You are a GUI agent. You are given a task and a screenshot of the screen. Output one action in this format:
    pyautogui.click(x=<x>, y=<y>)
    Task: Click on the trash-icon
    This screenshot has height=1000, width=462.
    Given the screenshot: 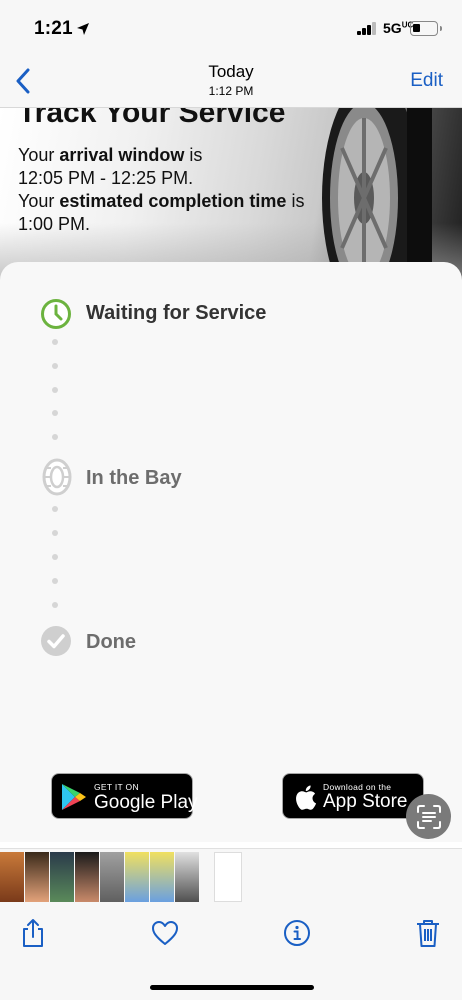 What is the action you would take?
    pyautogui.click(x=428, y=933)
    